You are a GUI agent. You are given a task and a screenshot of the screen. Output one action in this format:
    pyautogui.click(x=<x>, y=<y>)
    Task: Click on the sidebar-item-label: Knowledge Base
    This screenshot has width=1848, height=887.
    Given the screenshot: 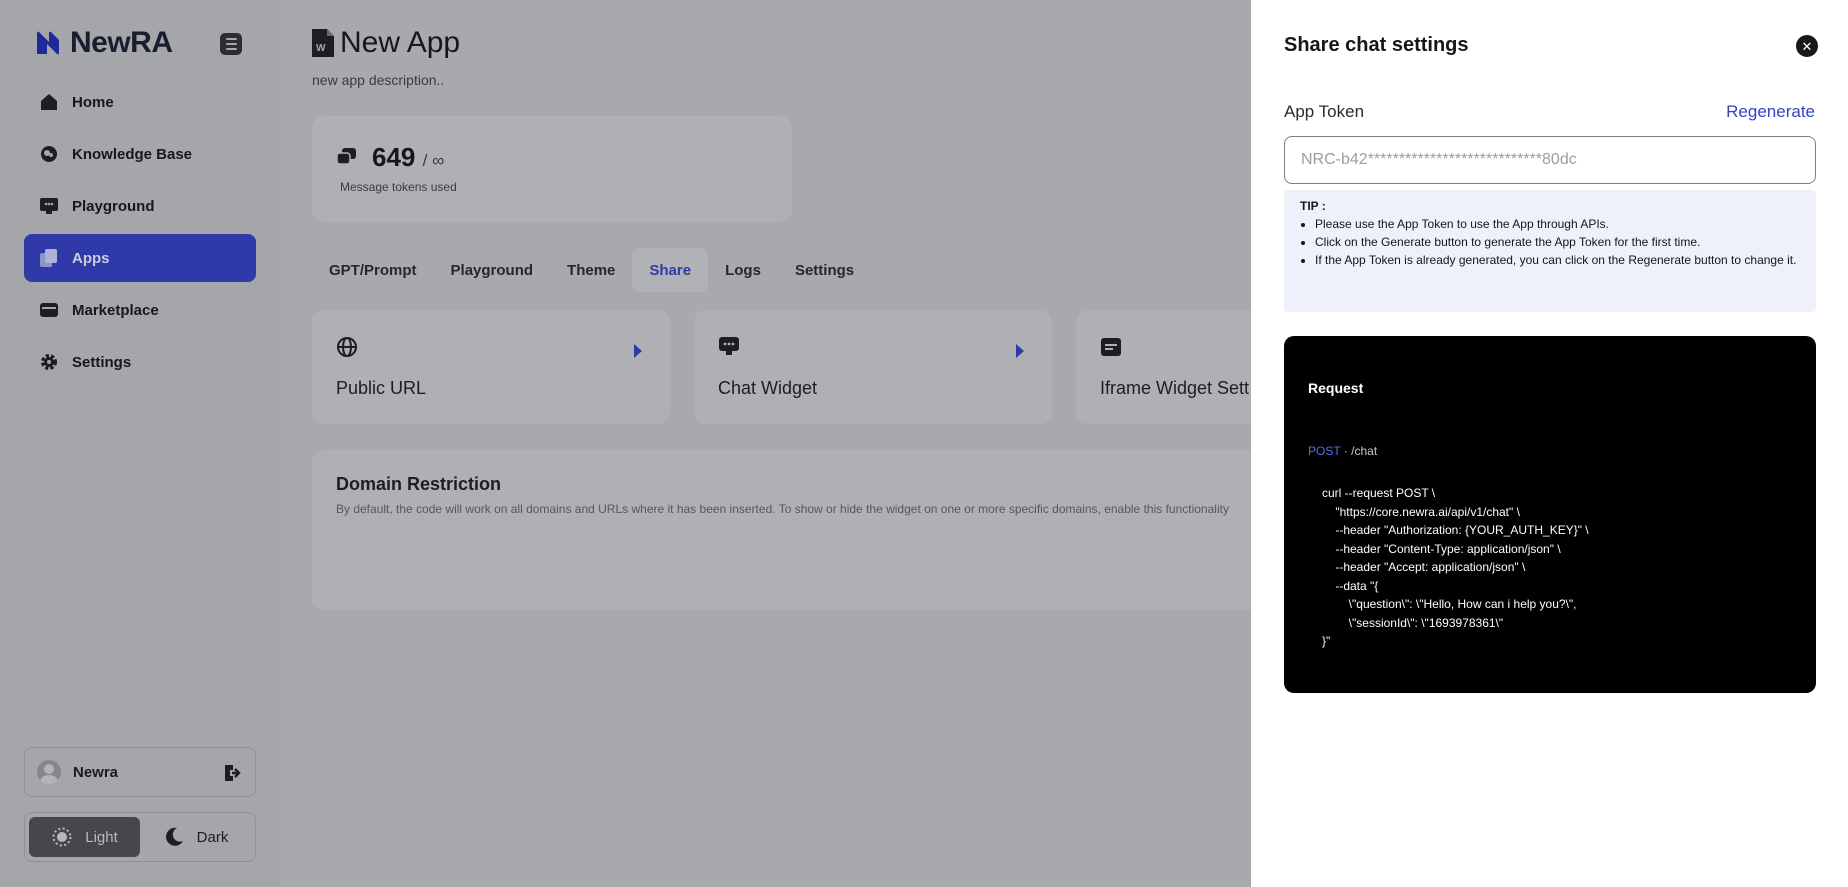 What is the action you would take?
    pyautogui.click(x=132, y=154)
    